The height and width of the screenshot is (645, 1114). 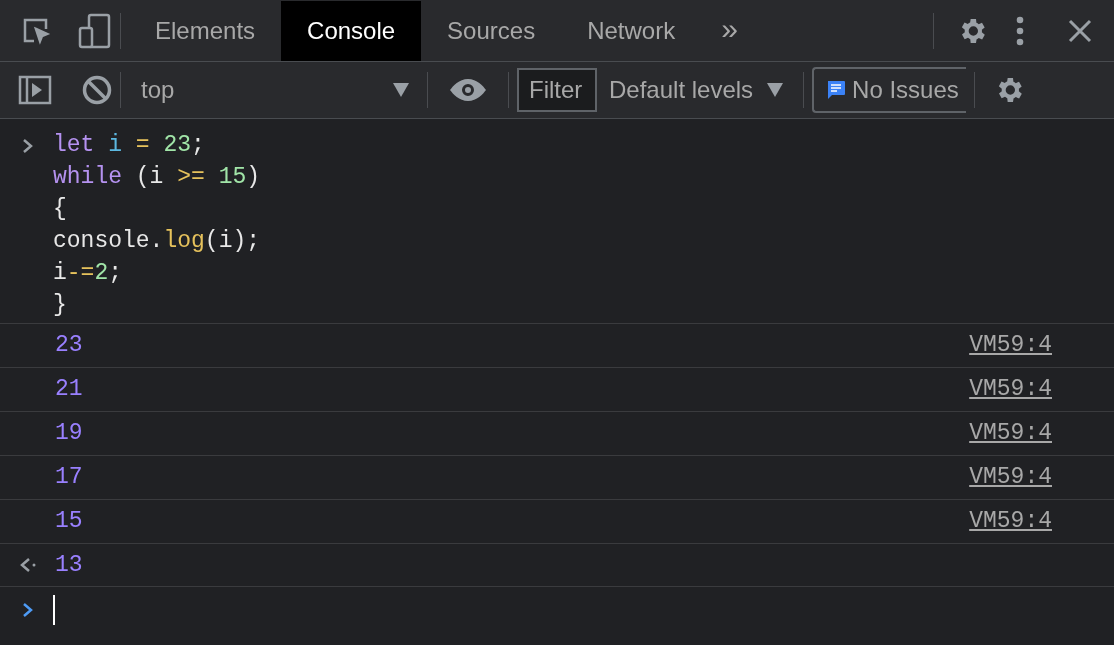 I want to click on sidebar-toggle-icon, so click(x=35, y=90).